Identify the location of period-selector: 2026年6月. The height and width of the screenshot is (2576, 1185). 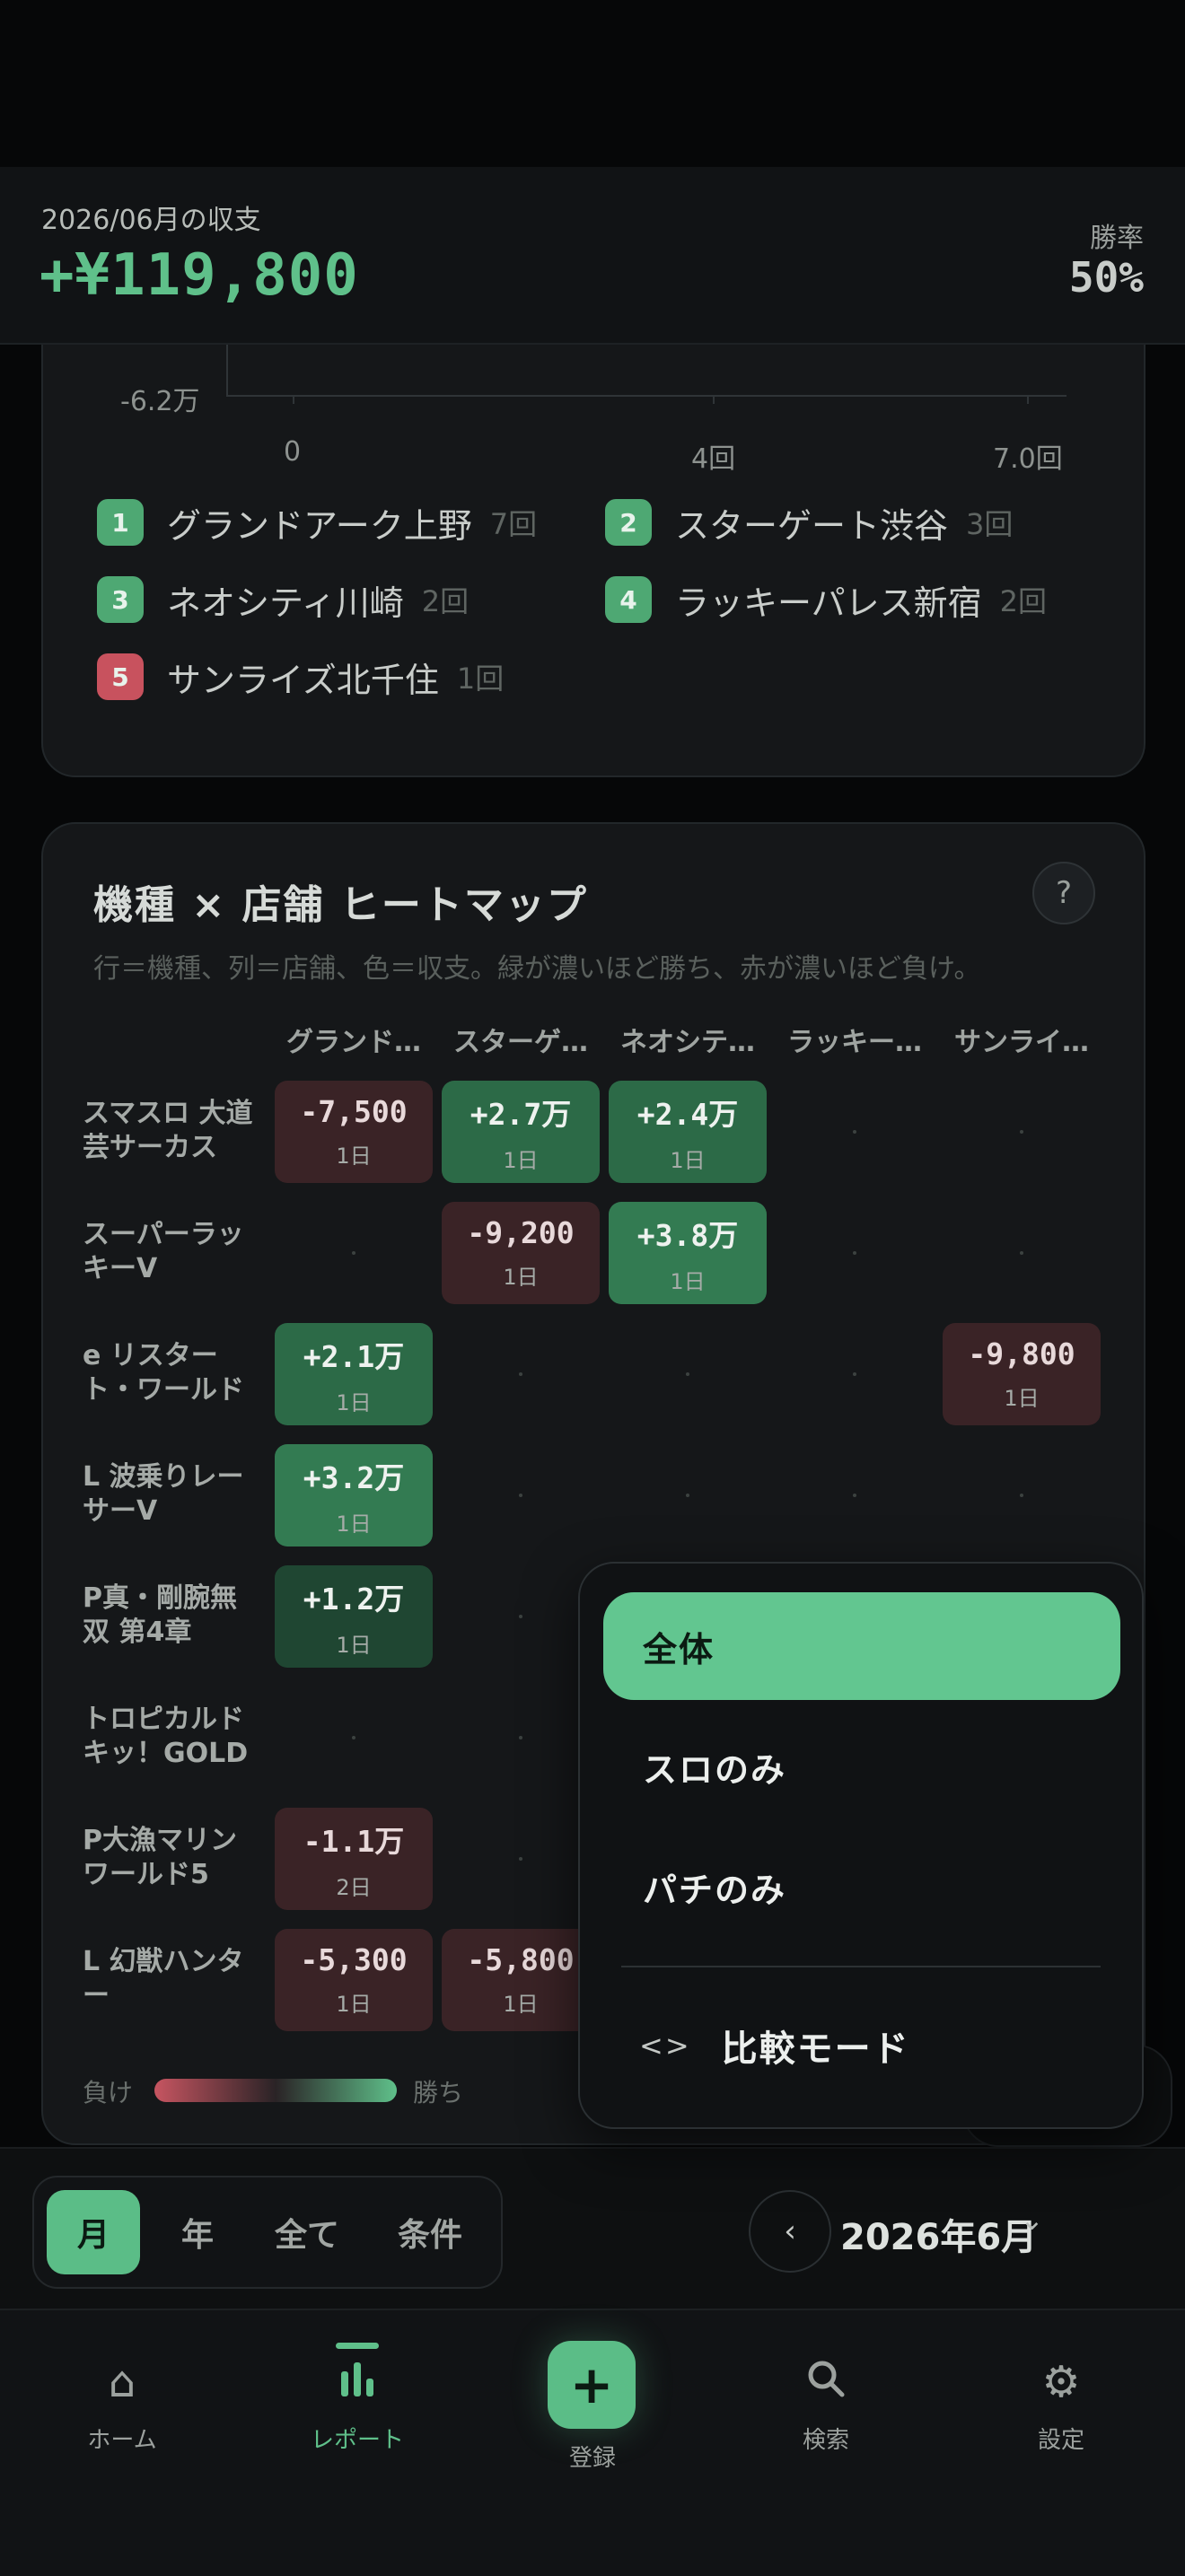
(938, 2234).